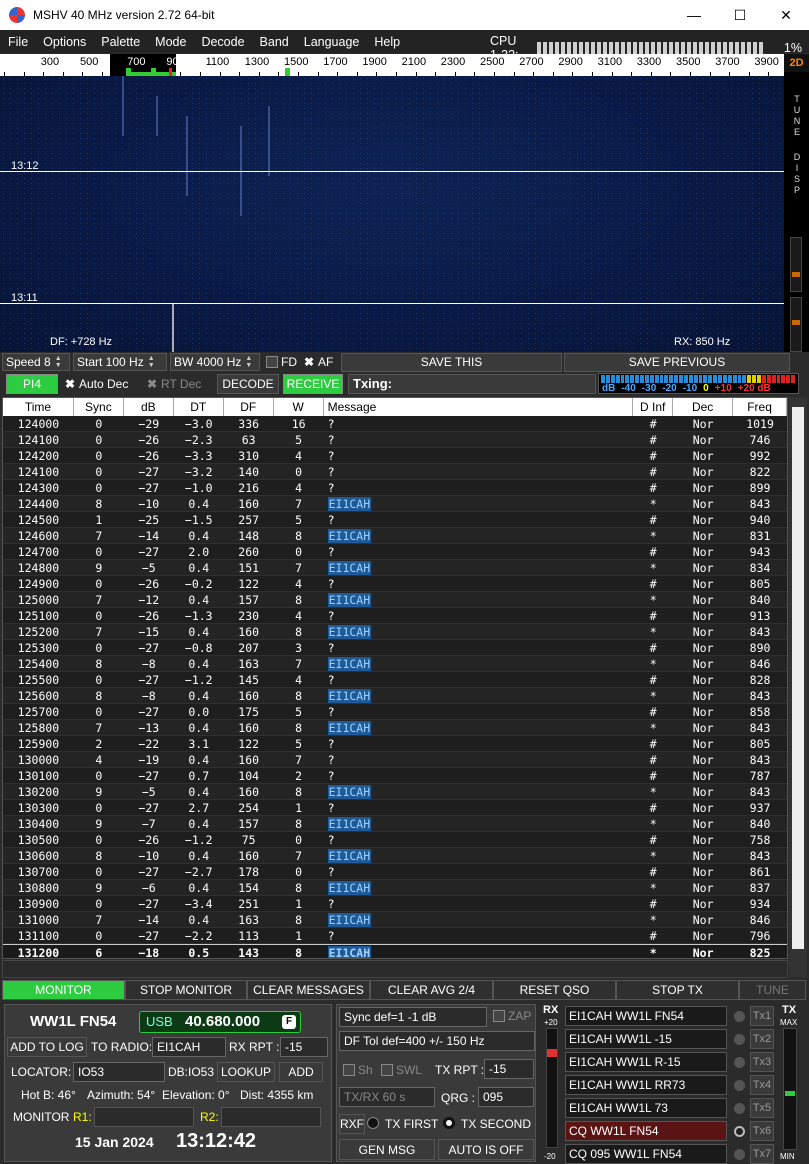 This screenshot has height=1164, width=809. I want to click on 2d-button: 2D, so click(796, 63).